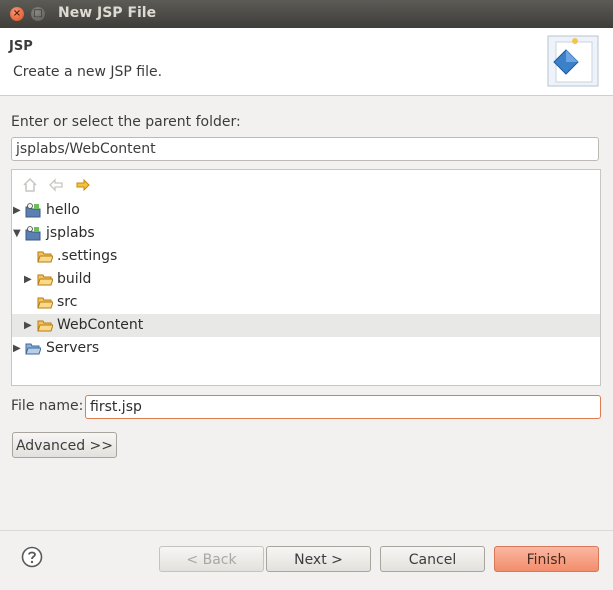 The height and width of the screenshot is (590, 613). I want to click on tree-item-label: jsplabs, so click(70, 233).